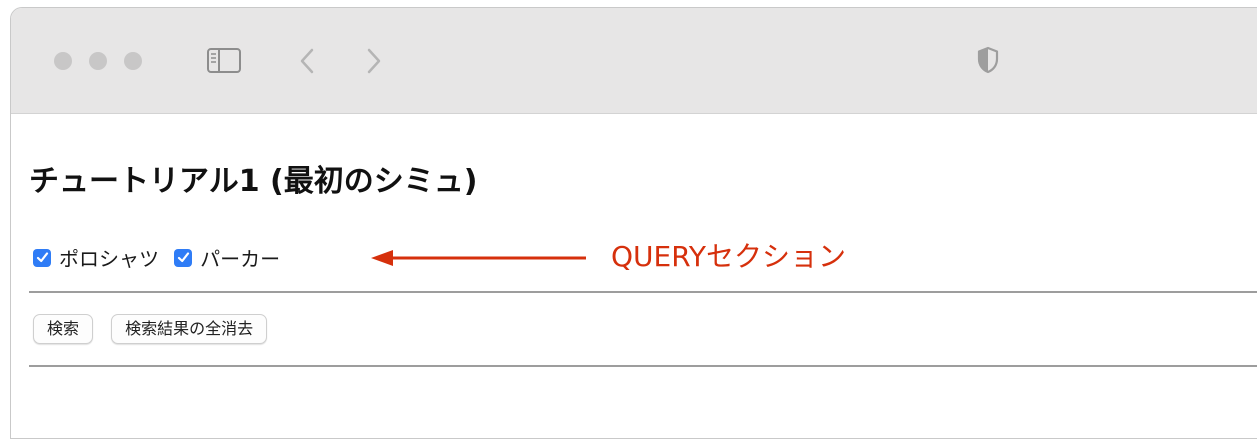 The image size is (1257, 439). Describe the element at coordinates (478, 258) in the screenshot. I see `arrow-left-icon` at that location.